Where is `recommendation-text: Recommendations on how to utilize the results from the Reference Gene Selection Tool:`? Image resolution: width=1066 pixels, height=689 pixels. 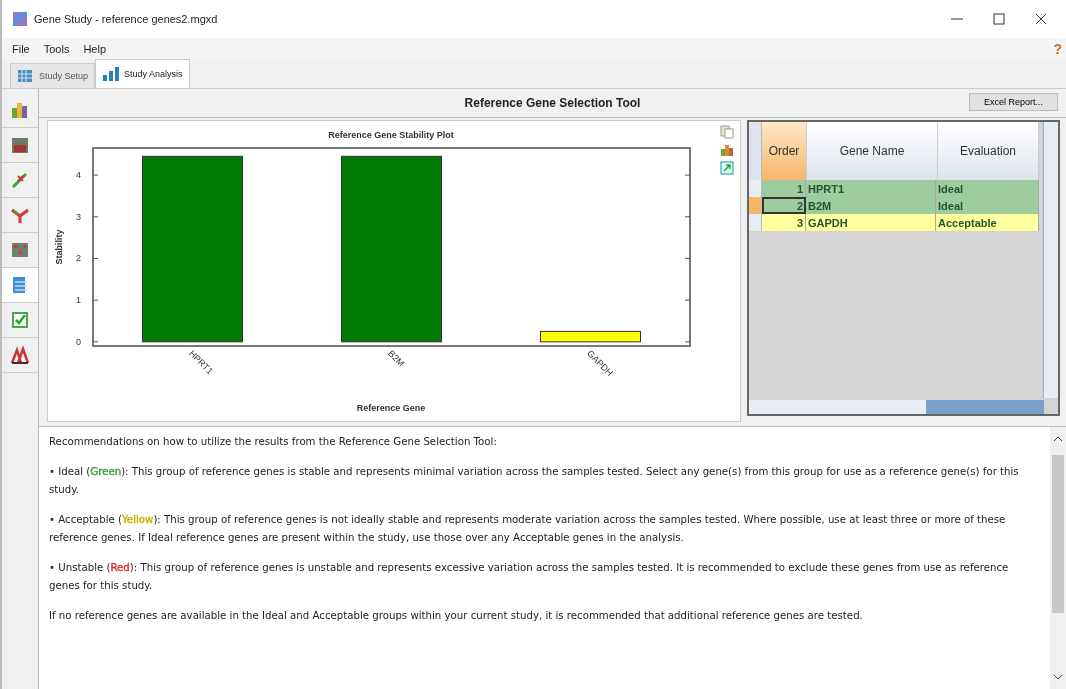 recommendation-text: Recommendations on how to utilize the results from the Reference Gene Selection Tool: is located at coordinates (273, 442).